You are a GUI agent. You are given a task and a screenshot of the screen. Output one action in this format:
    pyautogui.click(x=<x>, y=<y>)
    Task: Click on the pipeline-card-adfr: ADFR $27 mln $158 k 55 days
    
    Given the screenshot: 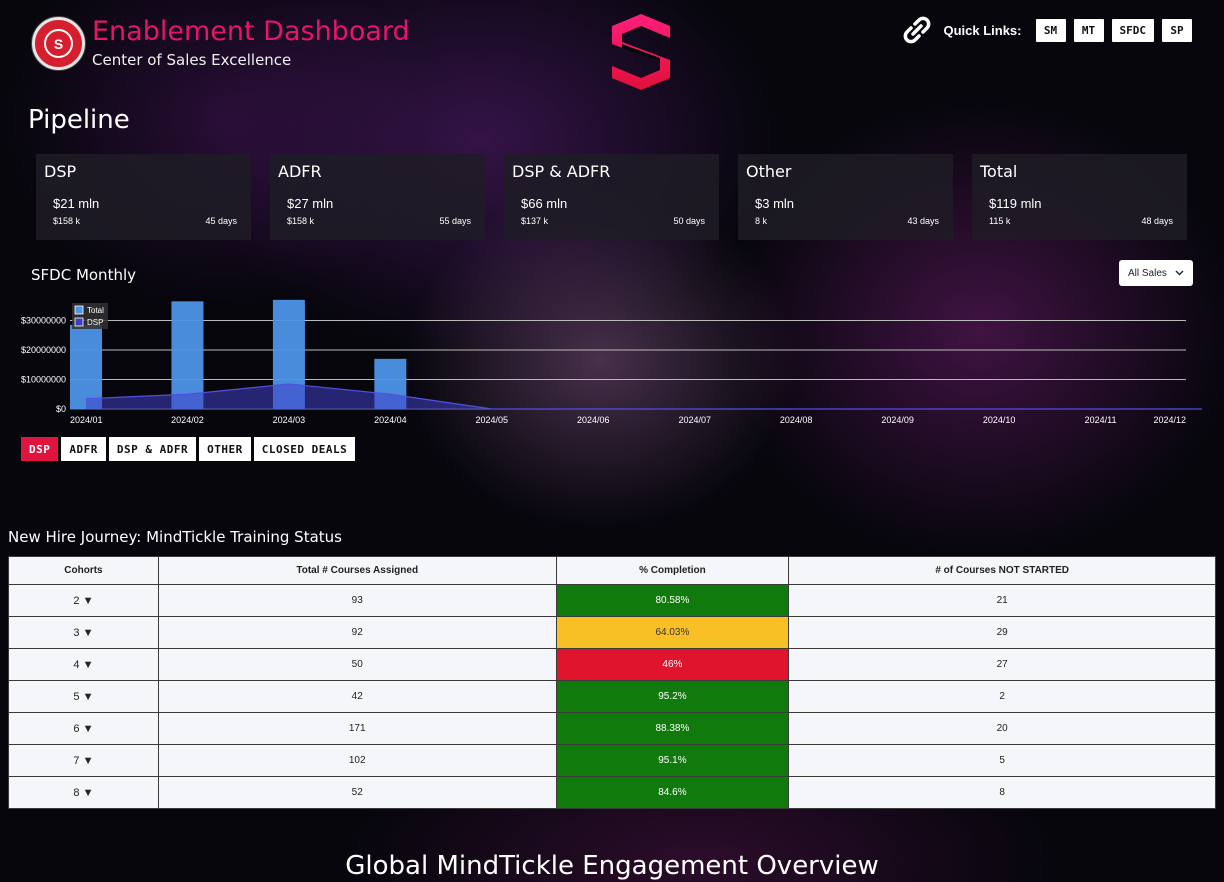 What is the action you would take?
    pyautogui.click(x=377, y=197)
    